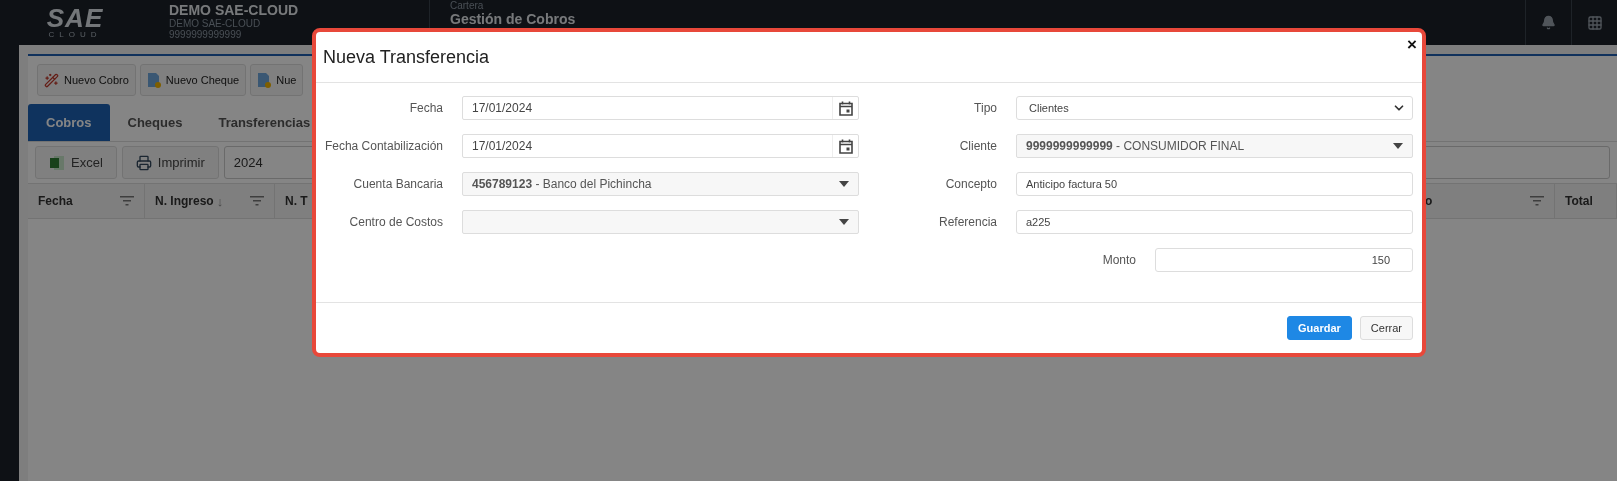 This screenshot has height=481, width=1617. Describe the element at coordinates (69, 122) in the screenshot. I see `tab: Cobros` at that location.